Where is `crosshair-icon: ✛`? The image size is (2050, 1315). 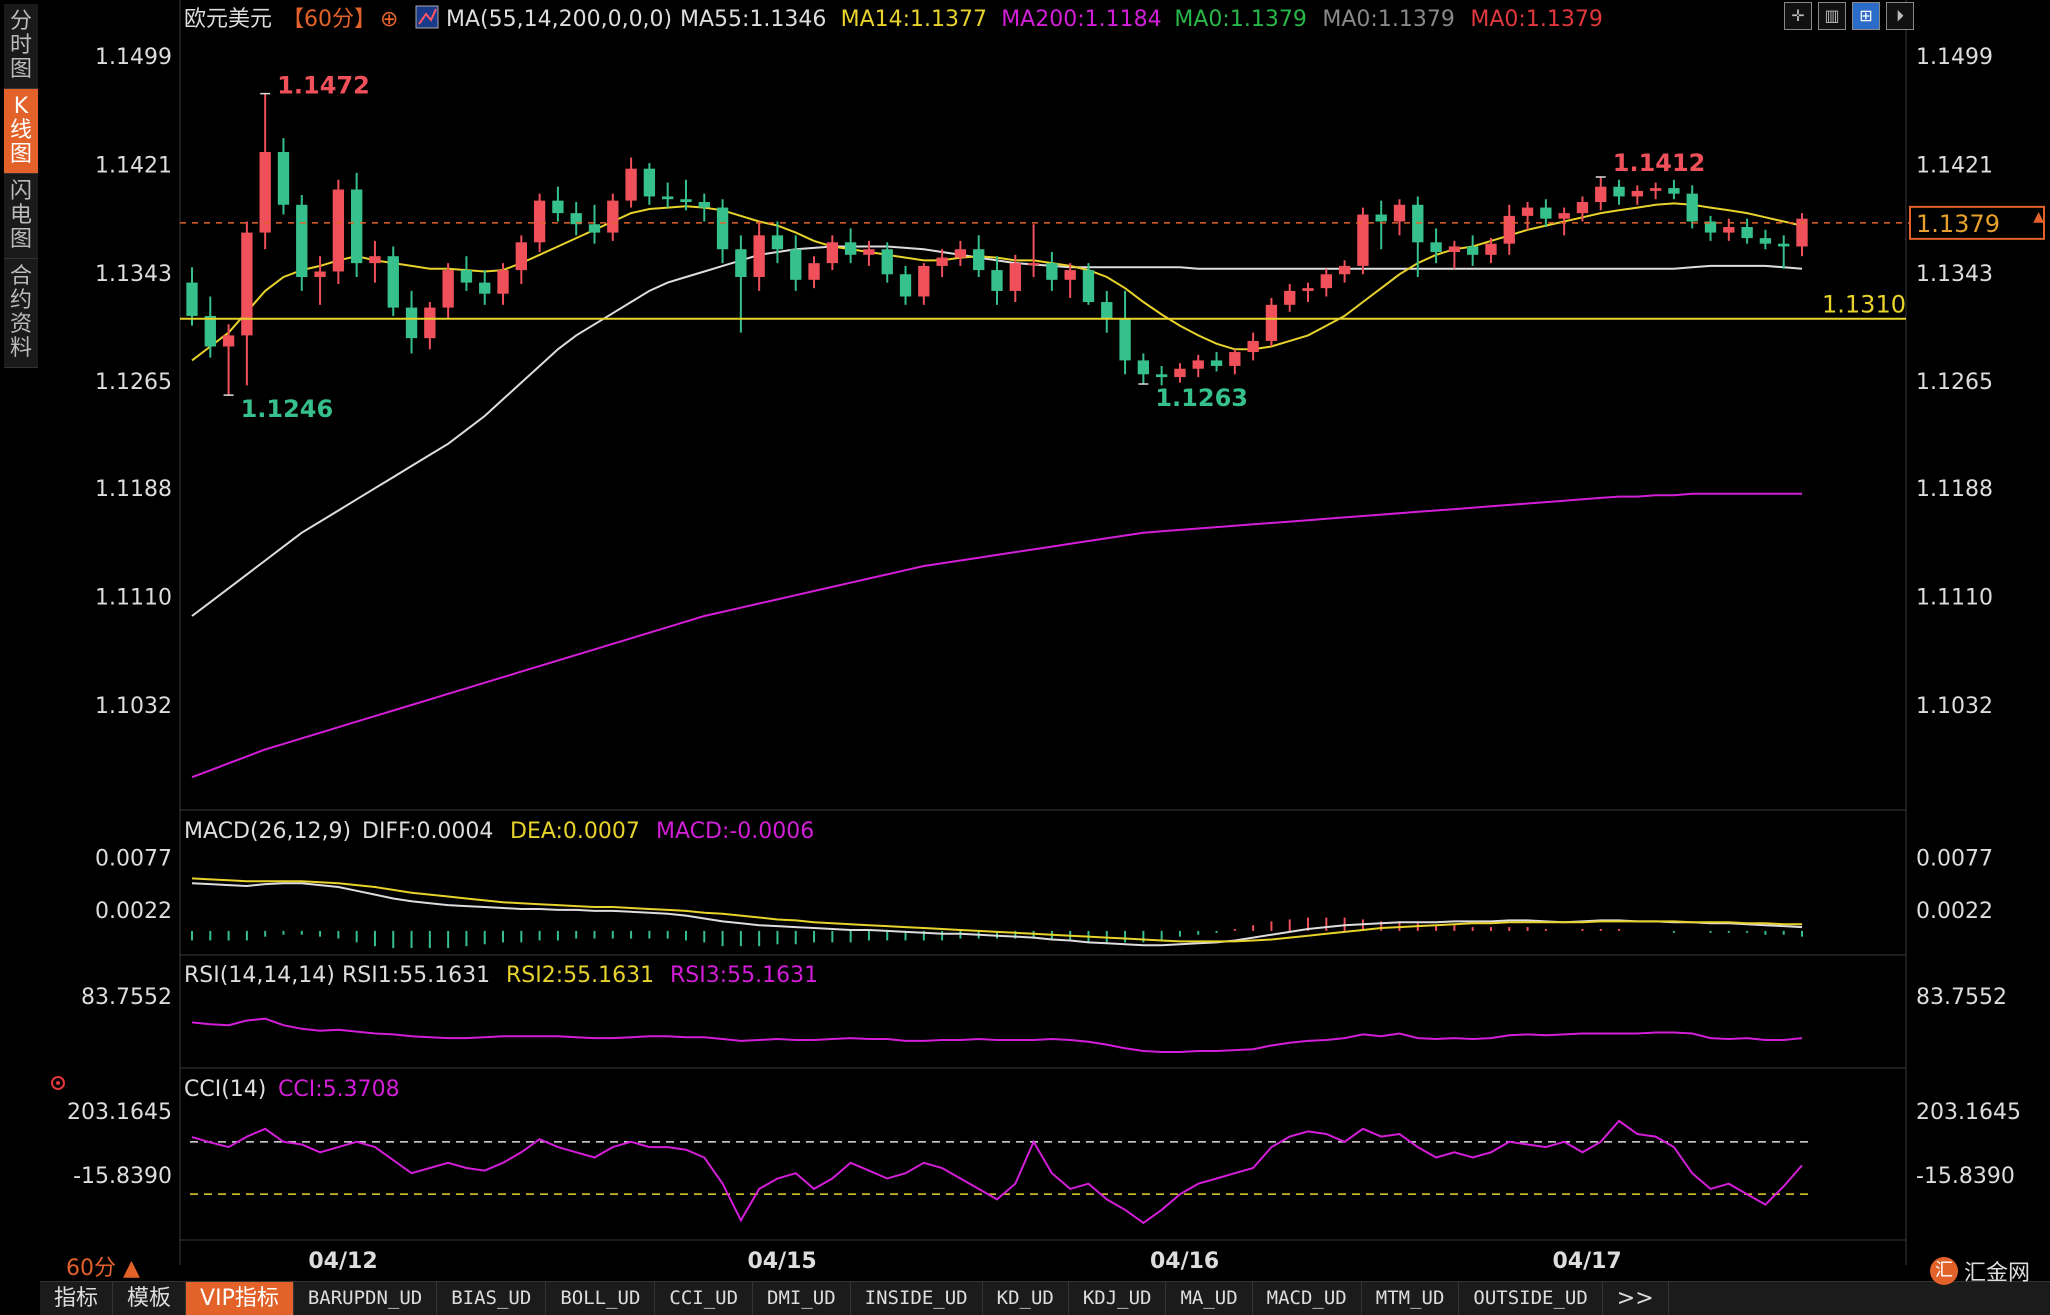
crosshair-icon: ✛ is located at coordinates (1798, 16).